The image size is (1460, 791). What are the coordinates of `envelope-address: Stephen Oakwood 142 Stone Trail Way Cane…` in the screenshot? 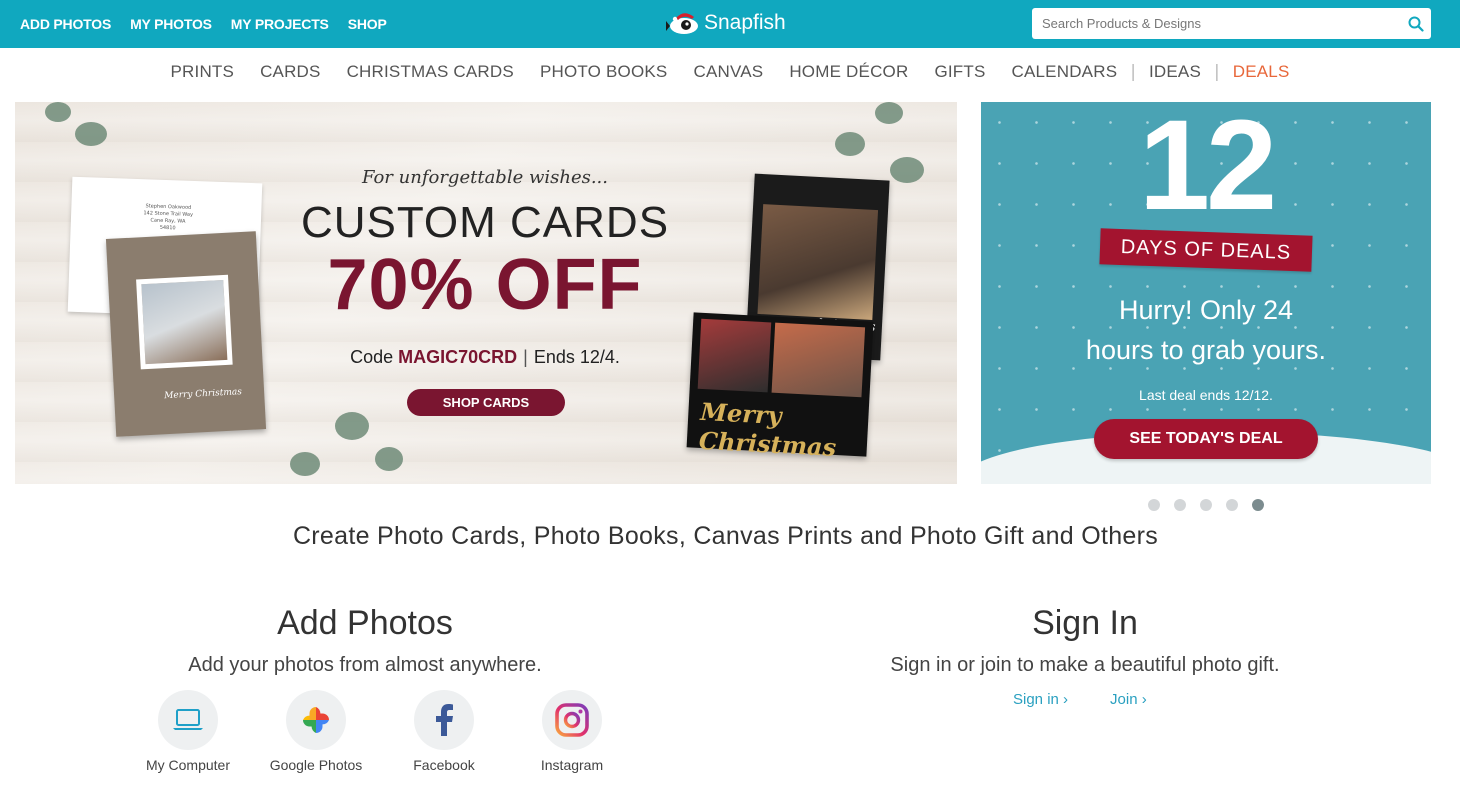 It's located at (168, 217).